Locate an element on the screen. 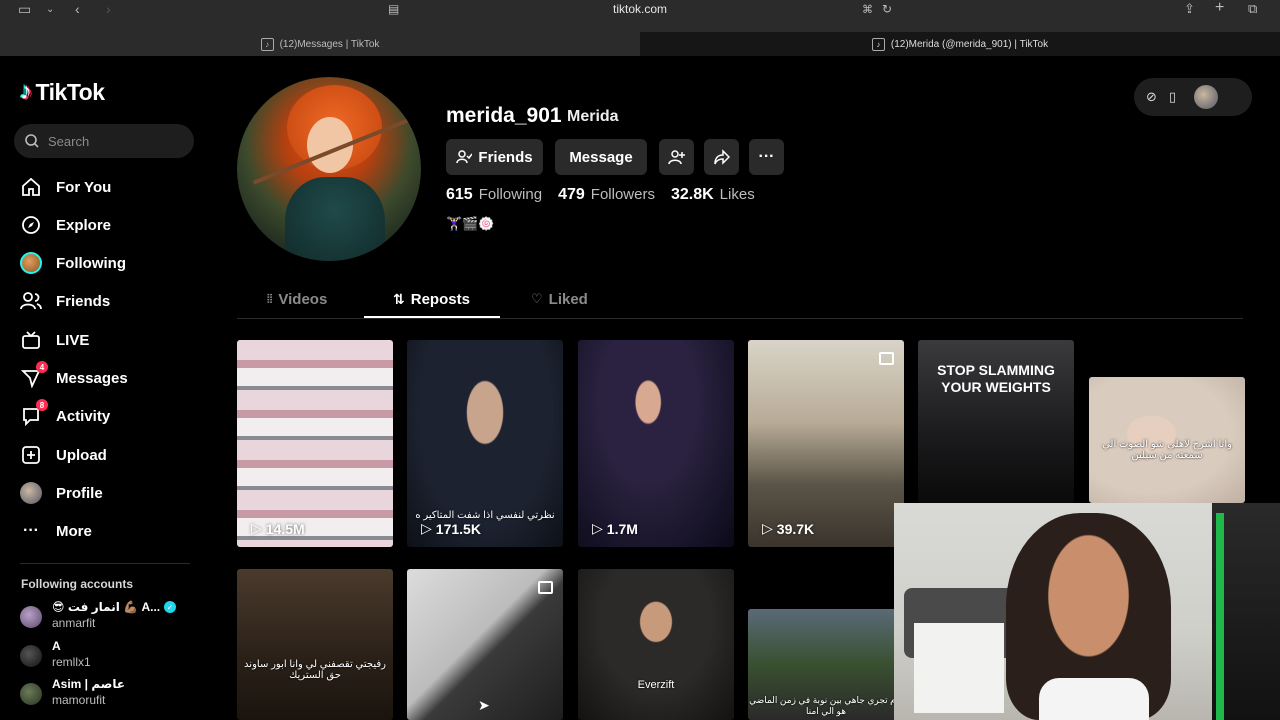  followers-stat: 479 Followers is located at coordinates (606, 195).